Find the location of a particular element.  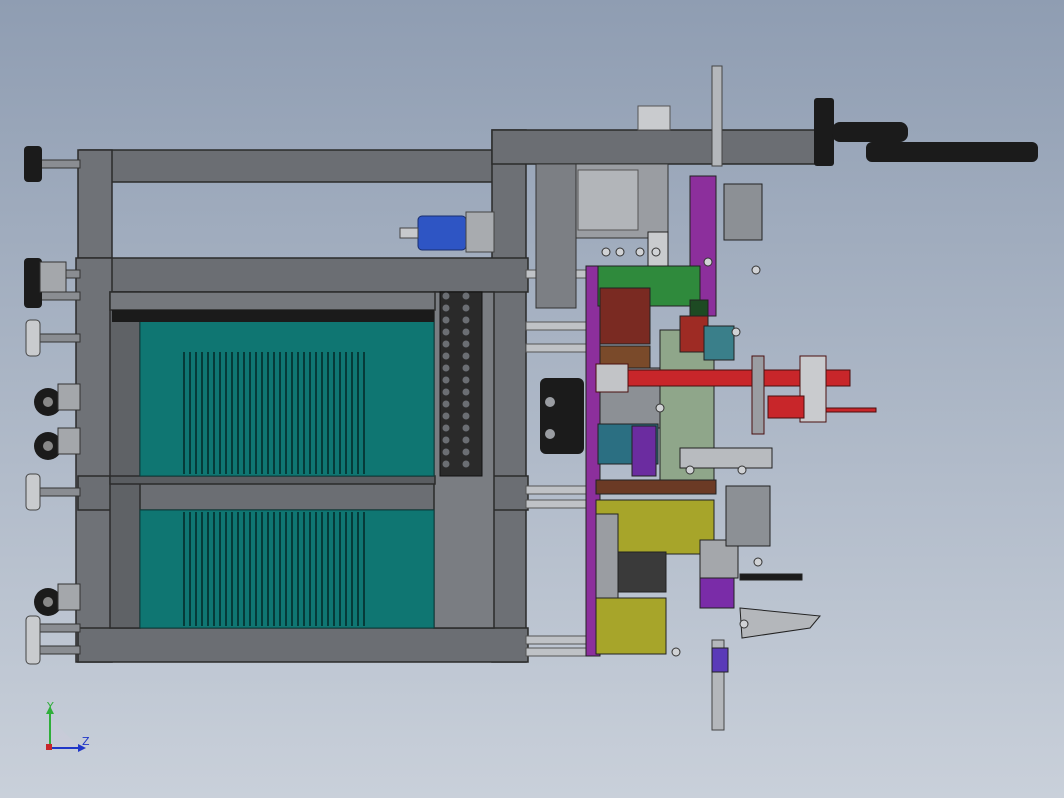

triad-plane is located at coordinates (65, 733).